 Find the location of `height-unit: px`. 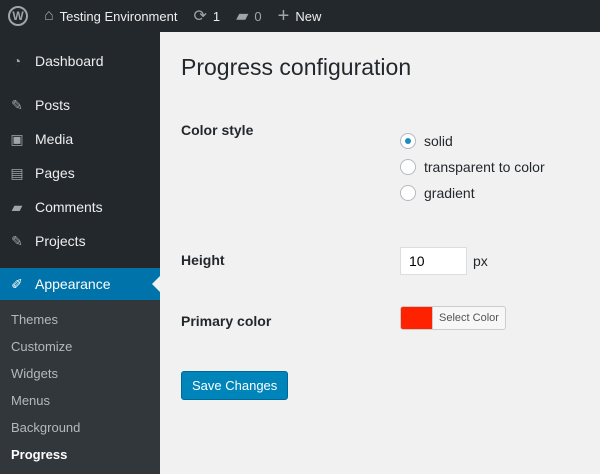

height-unit: px is located at coordinates (480, 261).